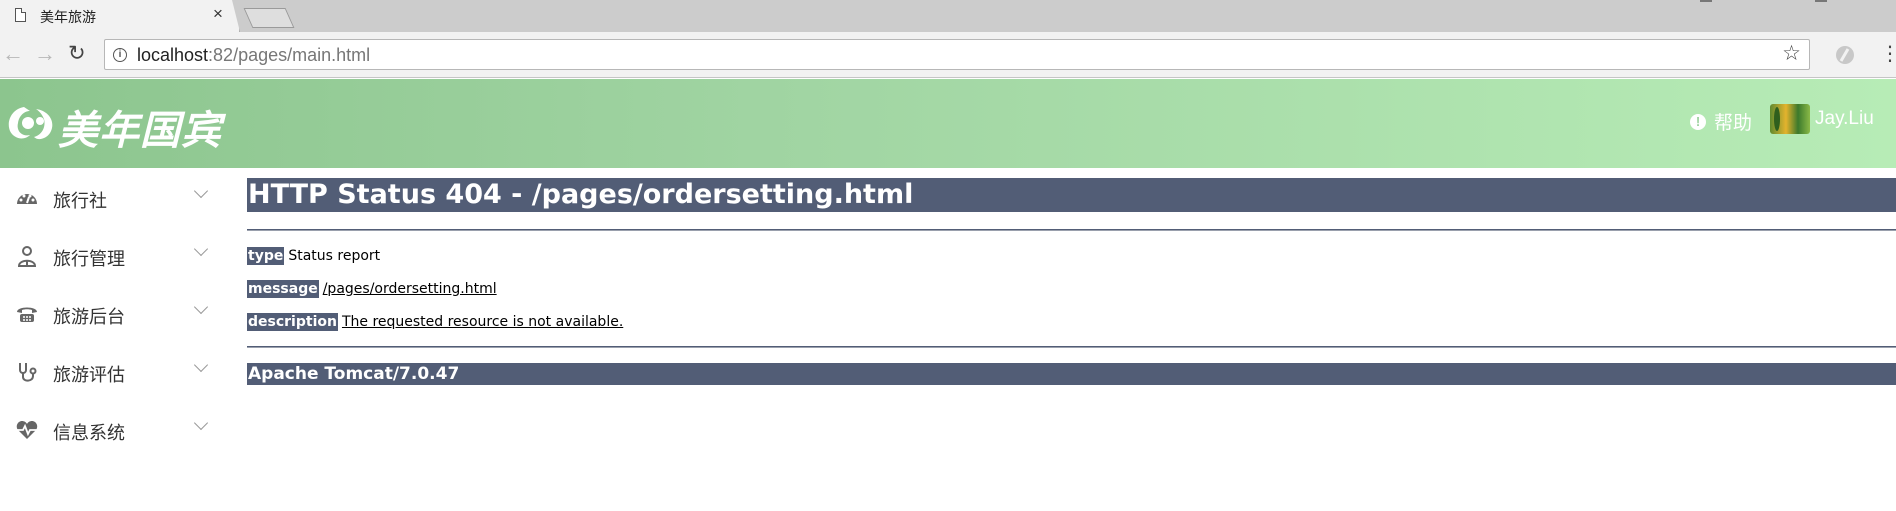 This screenshot has width=1896, height=511. I want to click on sidebar-item-travel-management: 旅行管理, so click(118, 256).